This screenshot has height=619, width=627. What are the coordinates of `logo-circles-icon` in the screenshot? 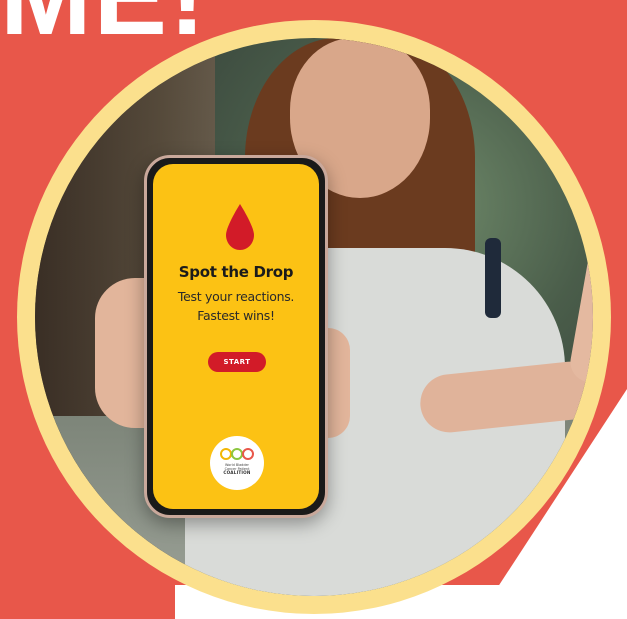 It's located at (237, 454).